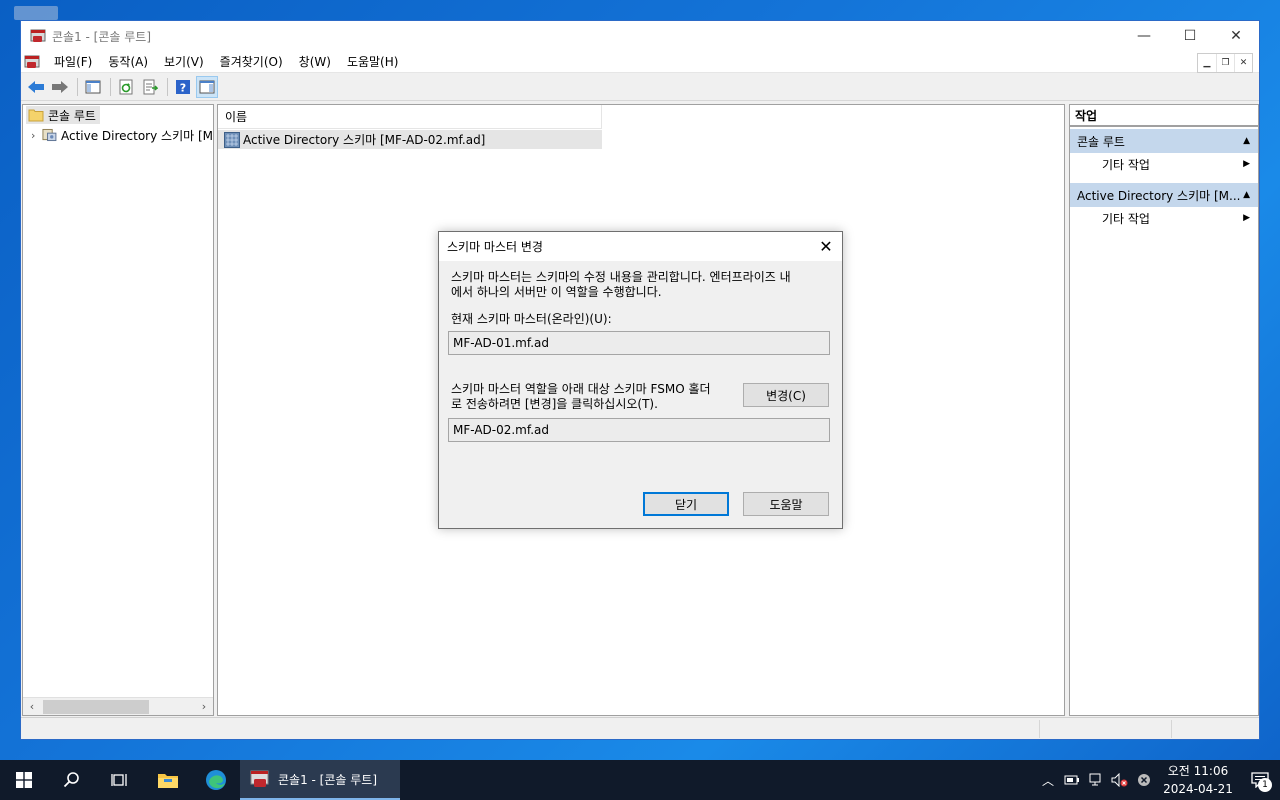 The height and width of the screenshot is (800, 1280). Describe the element at coordinates (410, 117) in the screenshot. I see `column-header-name: 이름` at that location.